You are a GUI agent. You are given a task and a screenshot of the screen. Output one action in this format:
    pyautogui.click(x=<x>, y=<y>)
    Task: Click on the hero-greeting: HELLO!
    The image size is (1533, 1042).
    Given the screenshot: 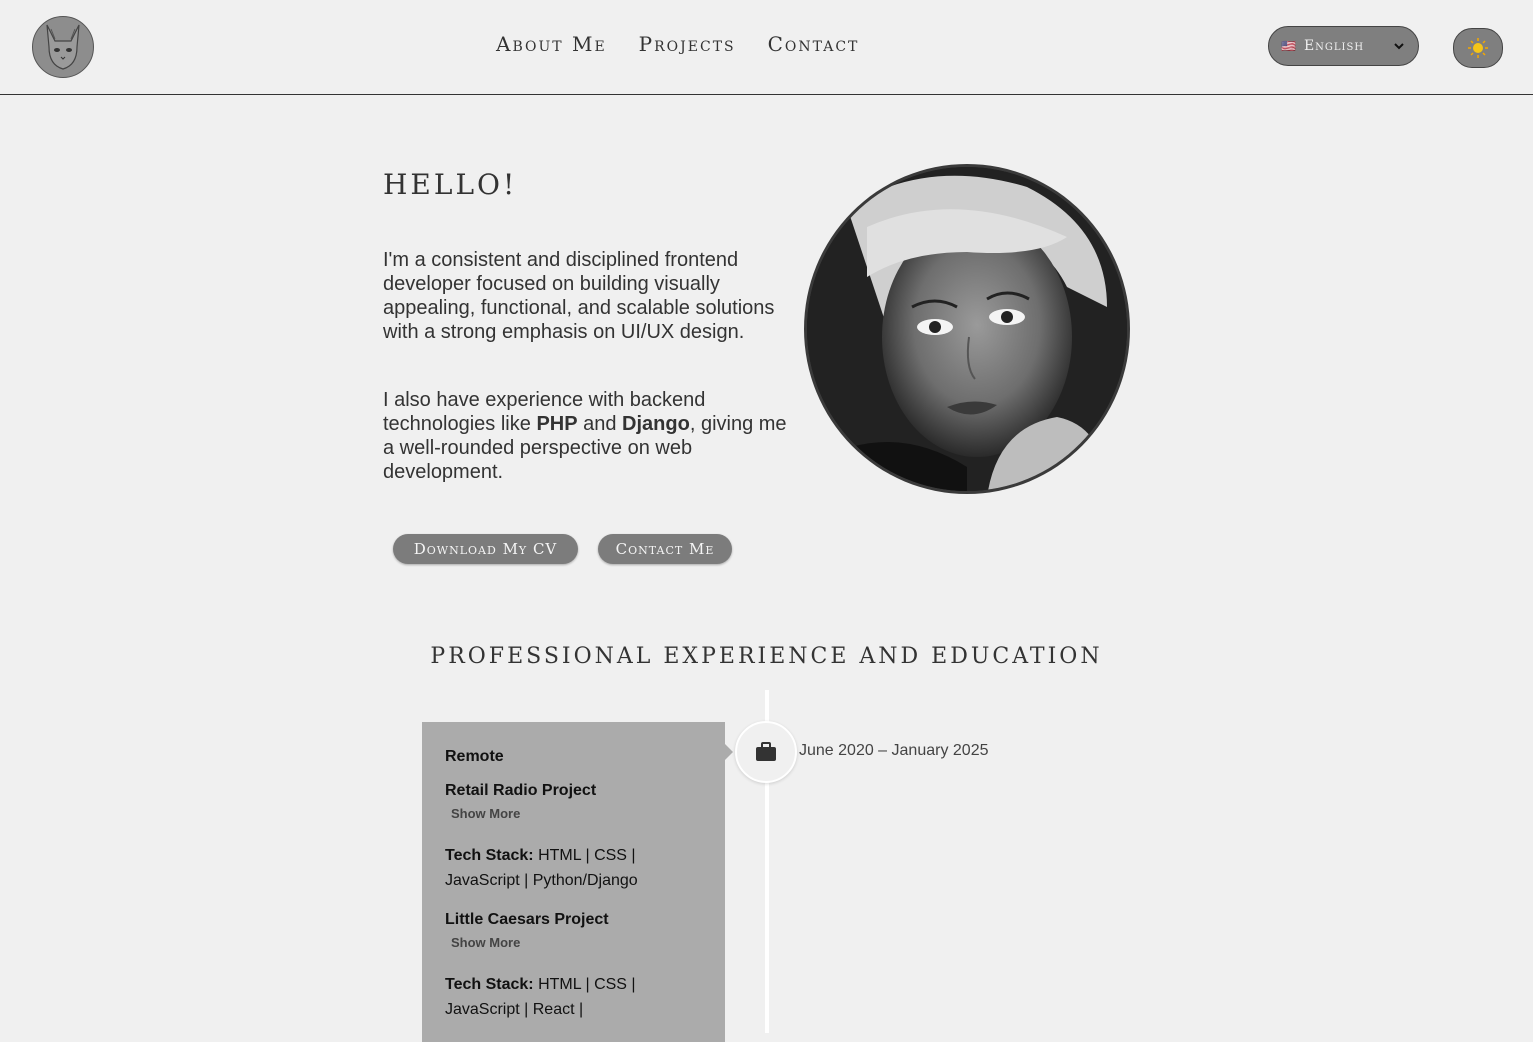 What is the action you would take?
    pyautogui.click(x=450, y=184)
    